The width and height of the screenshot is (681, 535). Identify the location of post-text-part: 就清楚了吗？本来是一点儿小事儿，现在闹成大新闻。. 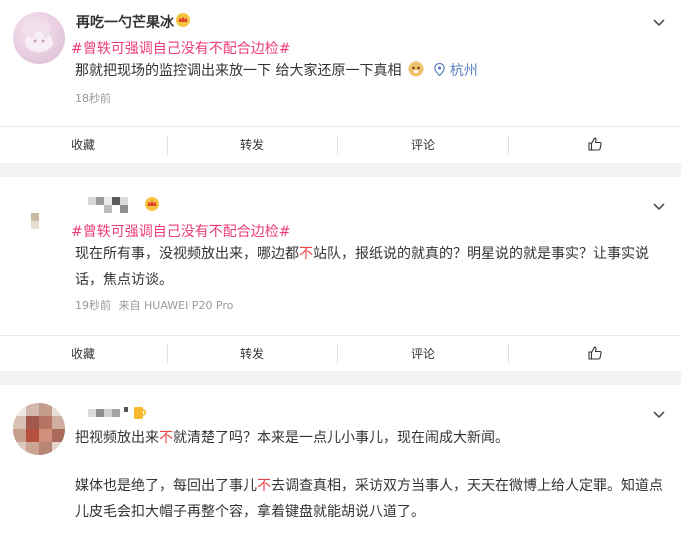
(341, 438).